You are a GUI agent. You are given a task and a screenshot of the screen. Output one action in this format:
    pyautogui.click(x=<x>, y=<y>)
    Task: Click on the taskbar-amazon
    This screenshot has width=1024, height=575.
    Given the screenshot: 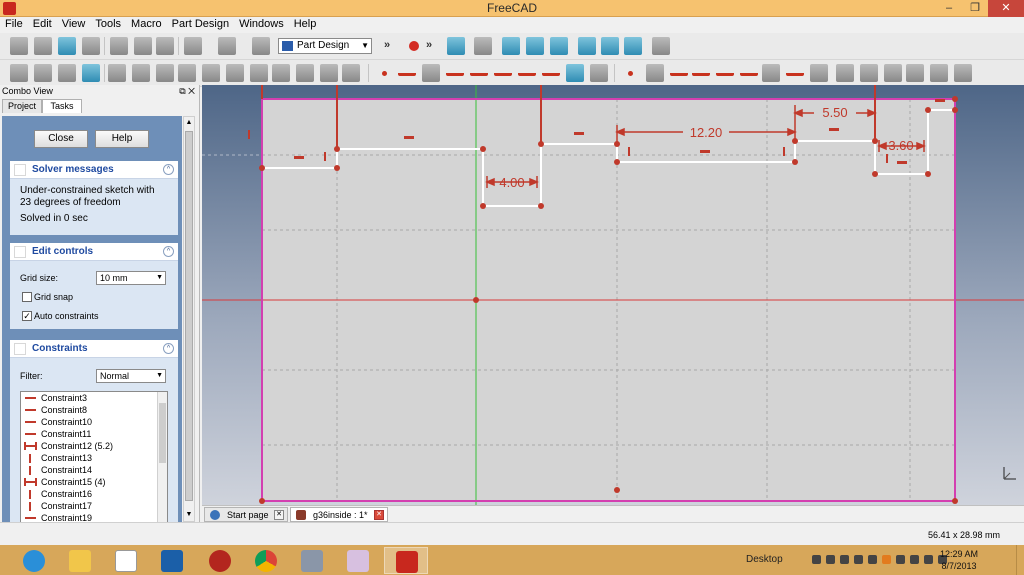 What is the action you would take?
    pyautogui.click(x=126, y=560)
    